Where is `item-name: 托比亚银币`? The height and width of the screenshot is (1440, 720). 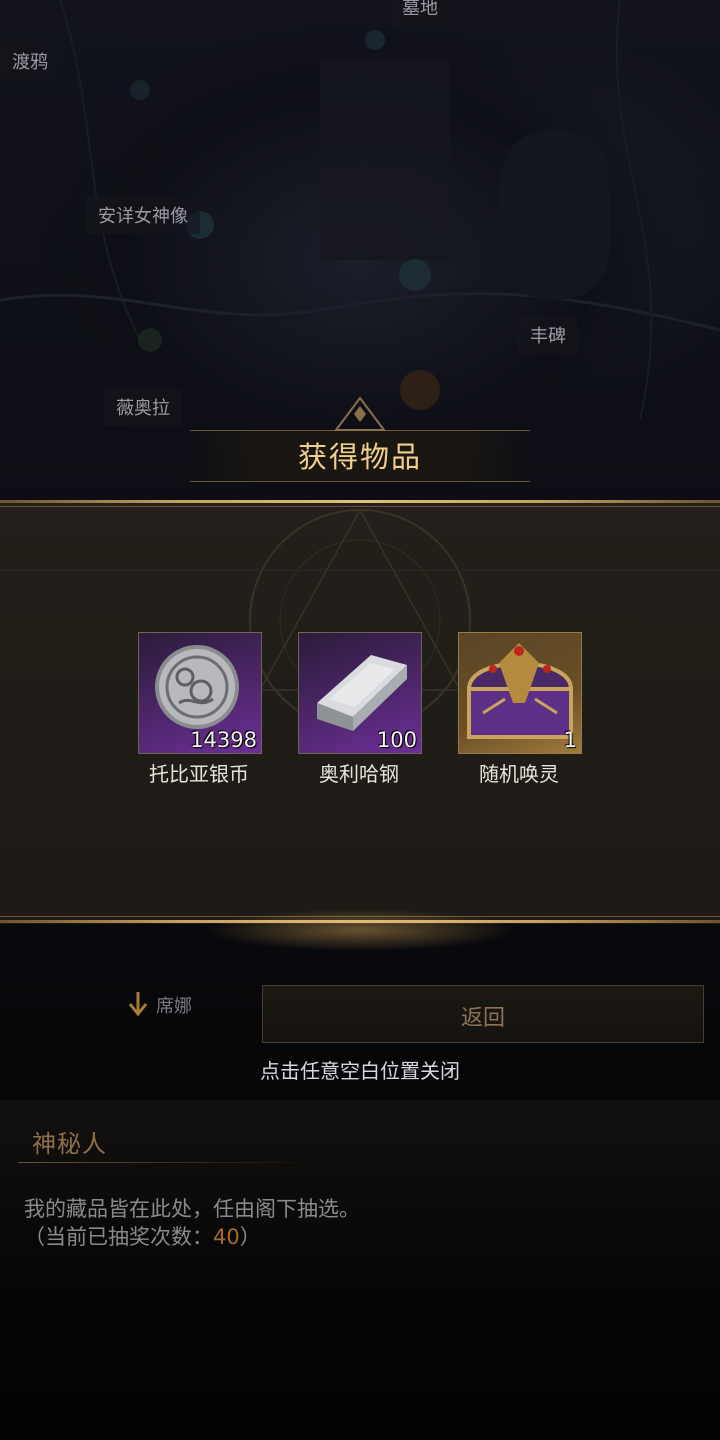
item-name: 托比亚银币 is located at coordinates (199, 774).